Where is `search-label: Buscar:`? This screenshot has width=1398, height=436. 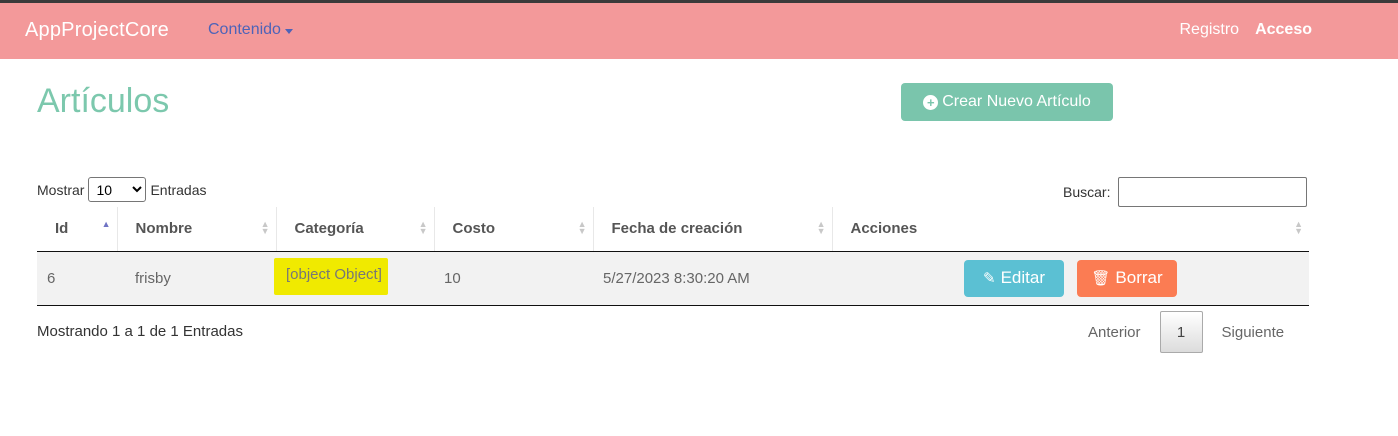
search-label: Buscar: is located at coordinates (1087, 192).